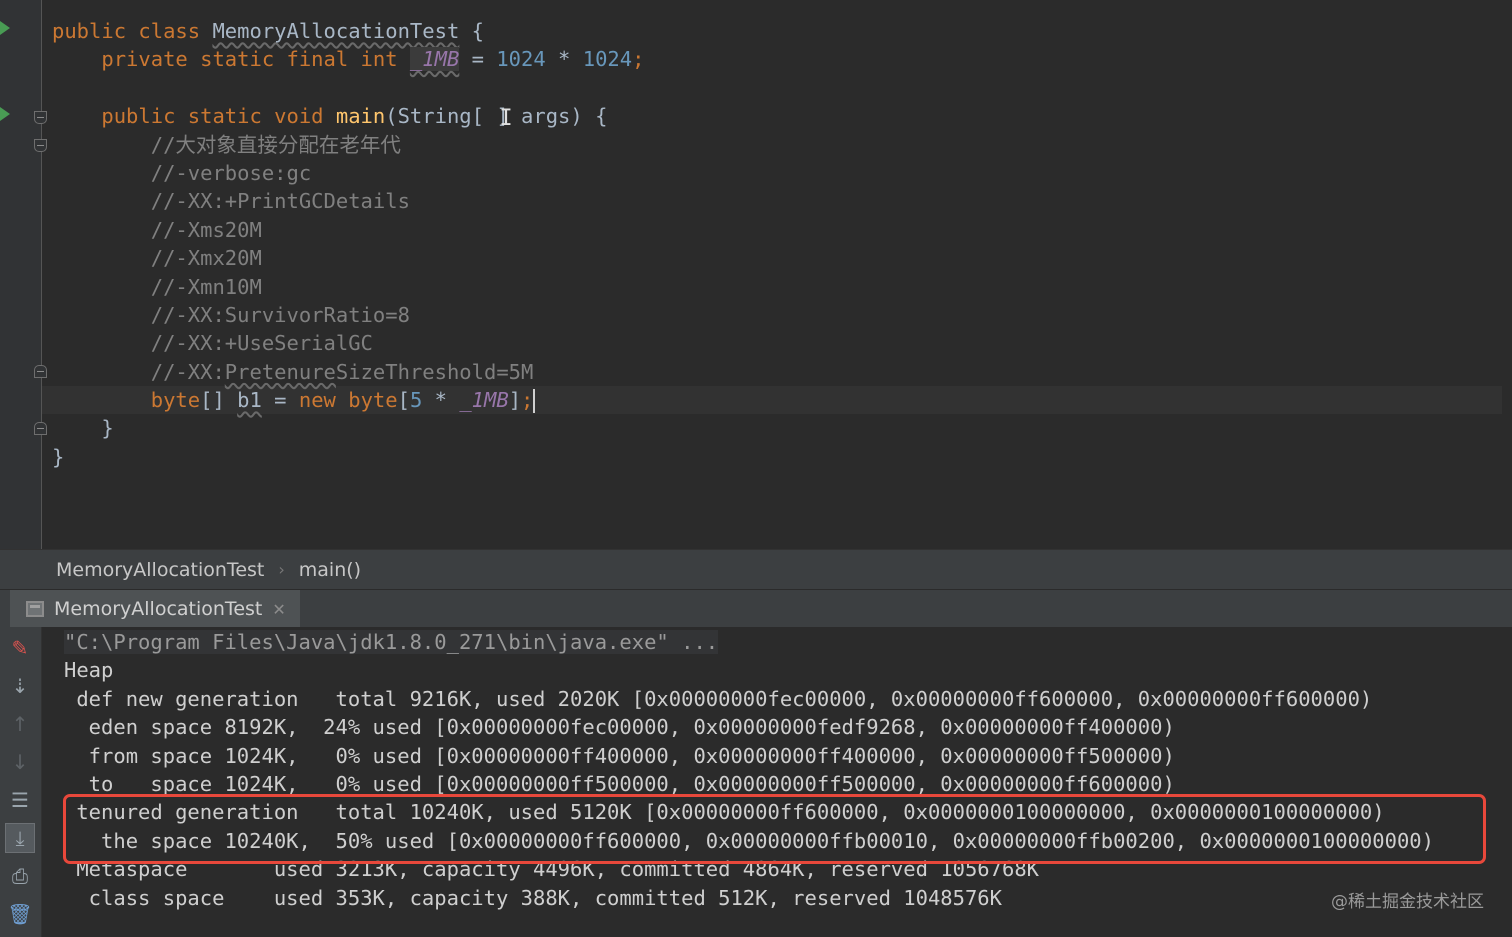 This screenshot has width=1512, height=937. Describe the element at coordinates (157, 286) in the screenshot. I see `code-token: //-Xmn10M` at that location.